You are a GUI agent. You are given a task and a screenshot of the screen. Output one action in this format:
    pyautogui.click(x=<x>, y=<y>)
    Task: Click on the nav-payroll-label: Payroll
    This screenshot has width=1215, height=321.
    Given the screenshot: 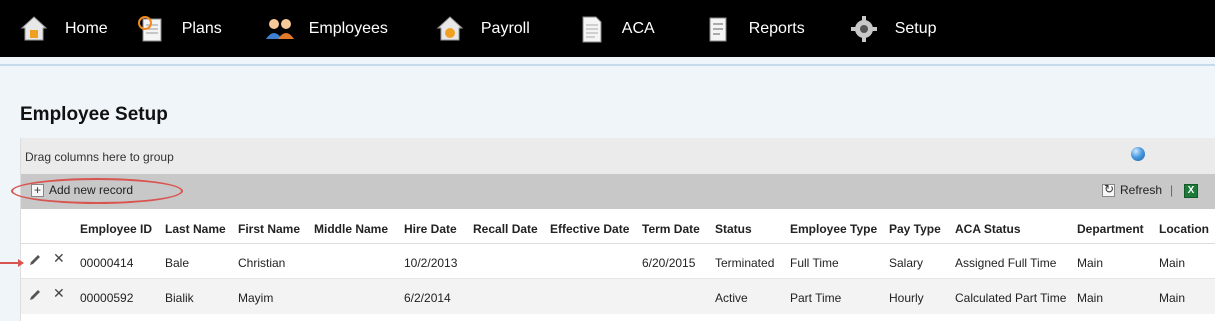 What is the action you would take?
    pyautogui.click(x=505, y=28)
    